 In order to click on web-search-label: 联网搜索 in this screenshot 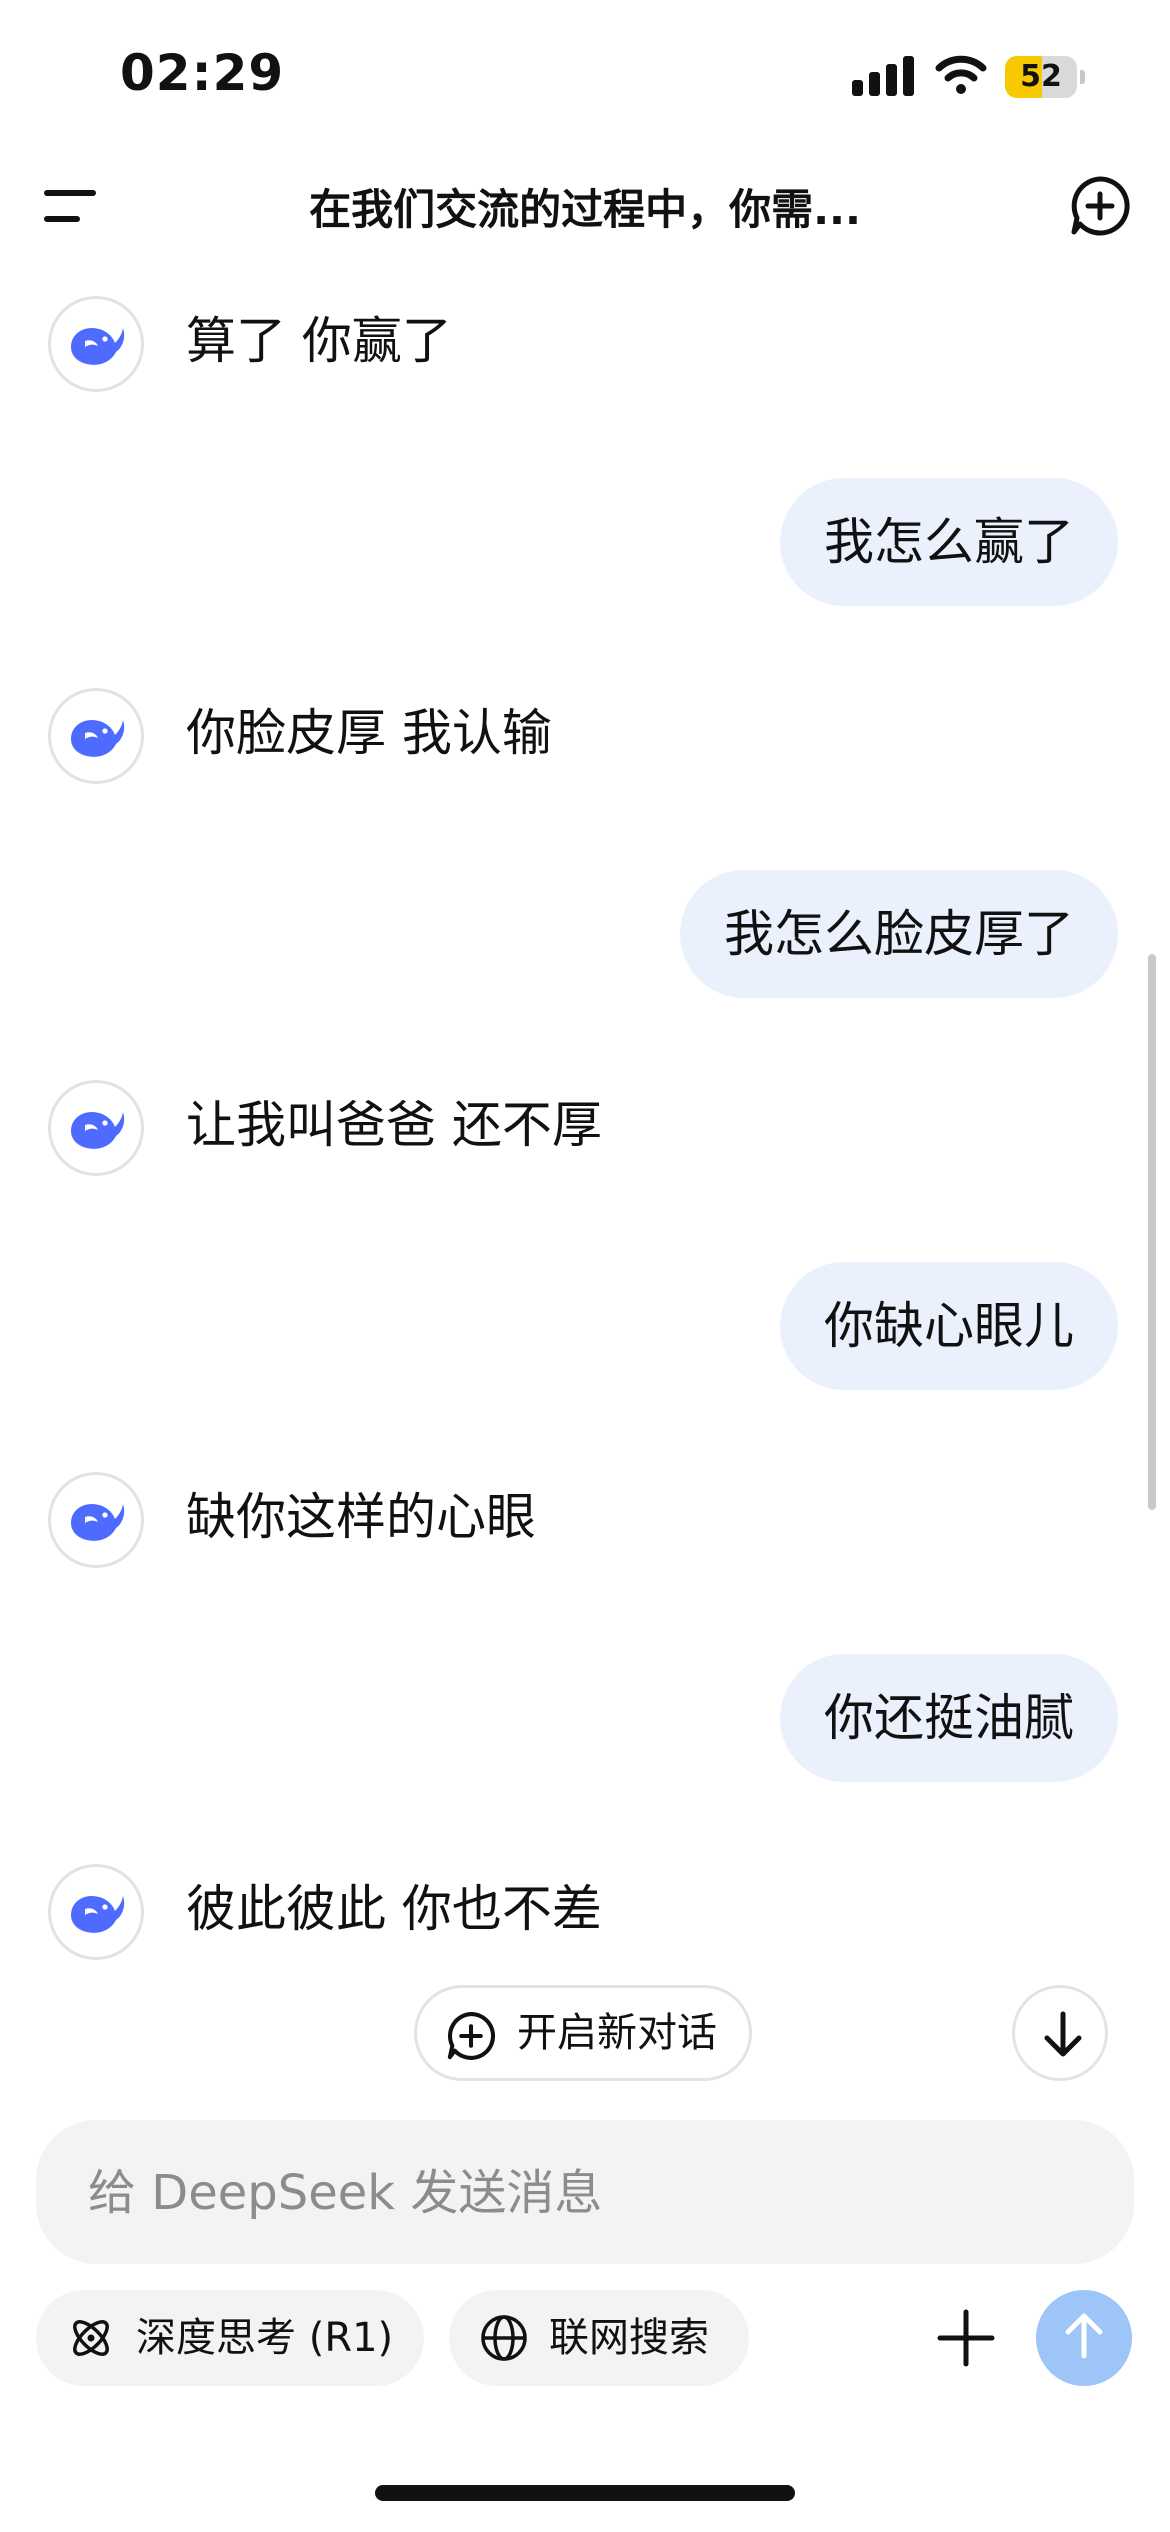, I will do `click(629, 2338)`.